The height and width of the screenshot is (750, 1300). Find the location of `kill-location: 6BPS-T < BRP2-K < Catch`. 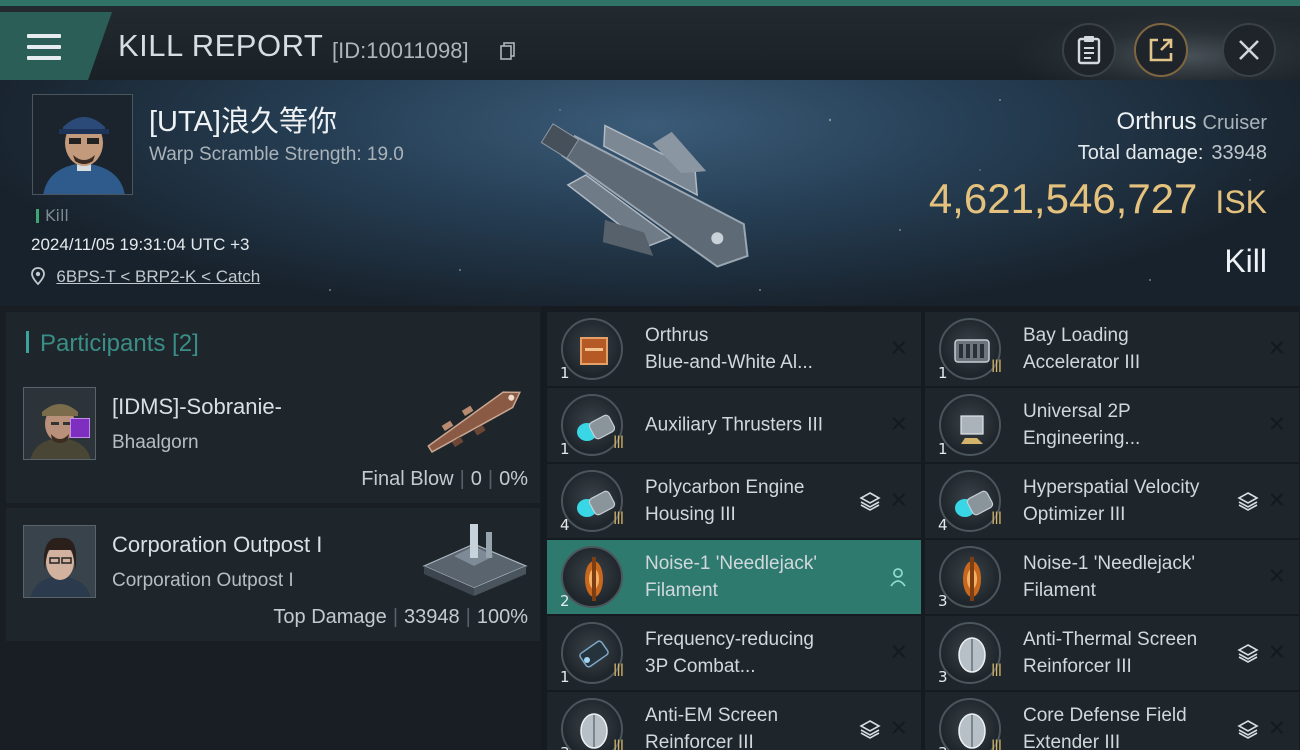

kill-location: 6BPS-T < BRP2-K < Catch is located at coordinates (145, 277).